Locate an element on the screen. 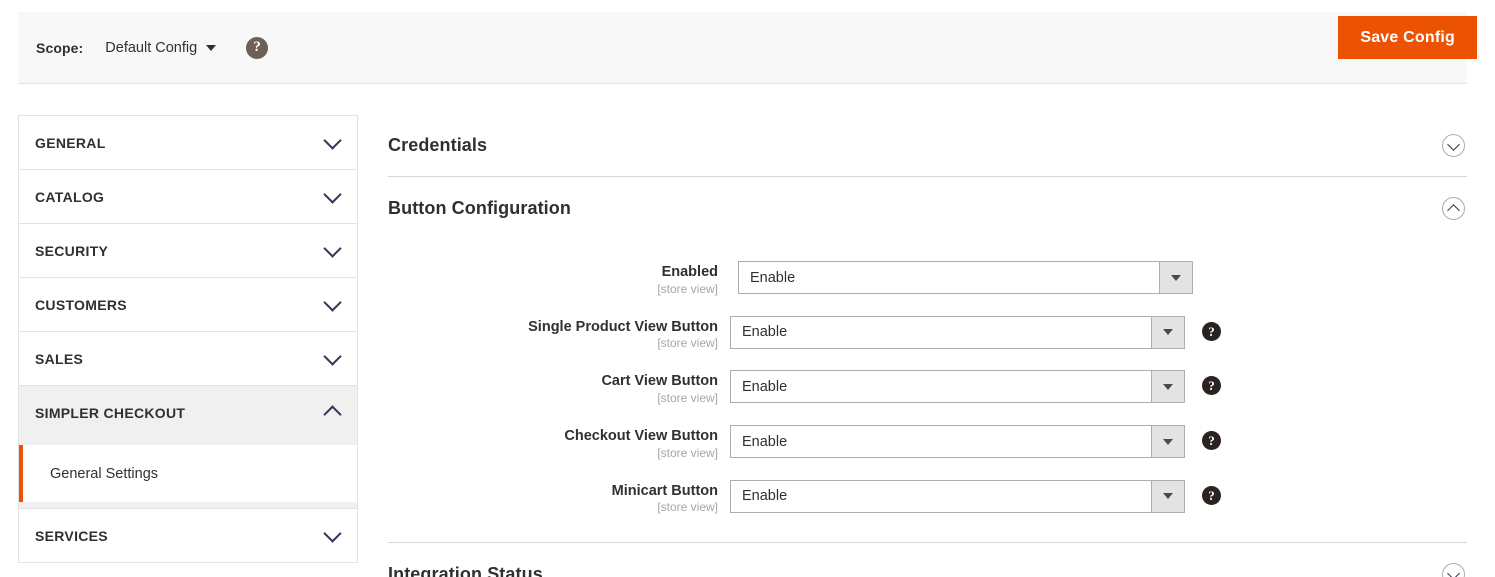 The width and height of the screenshot is (1495, 577). field-label-col-minicart-button: Minicart Button [store view] is located at coordinates (559, 497).